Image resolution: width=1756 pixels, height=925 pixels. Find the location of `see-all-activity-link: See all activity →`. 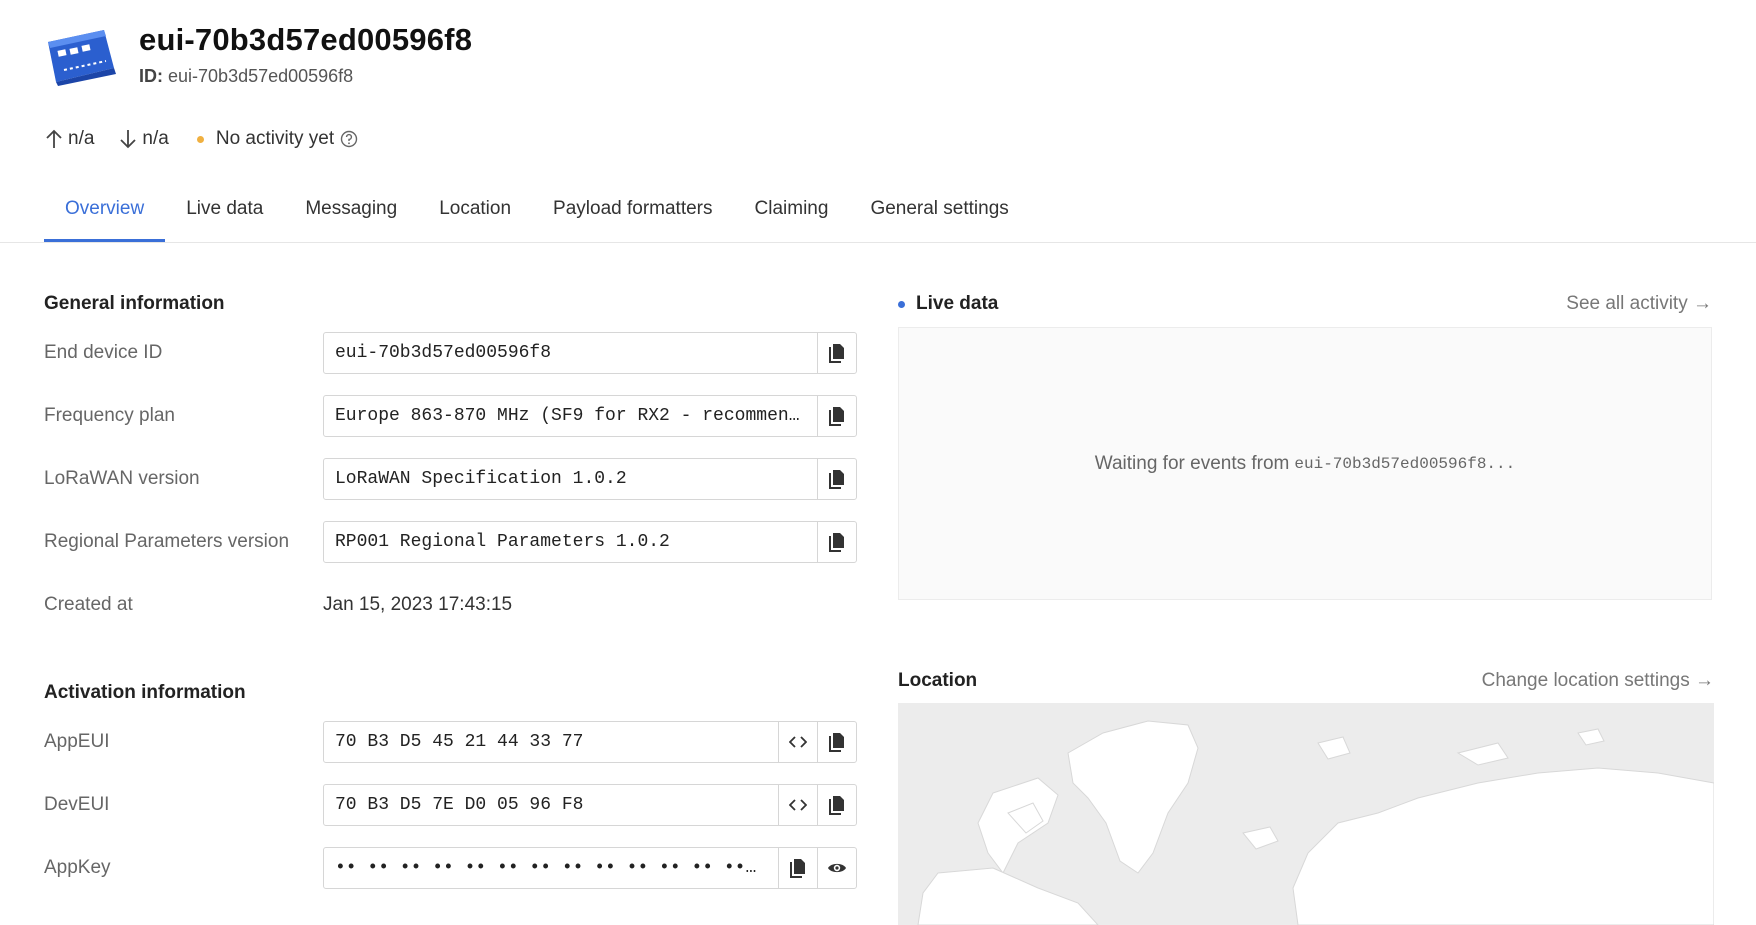

see-all-activity-link: See all activity → is located at coordinates (1639, 304).